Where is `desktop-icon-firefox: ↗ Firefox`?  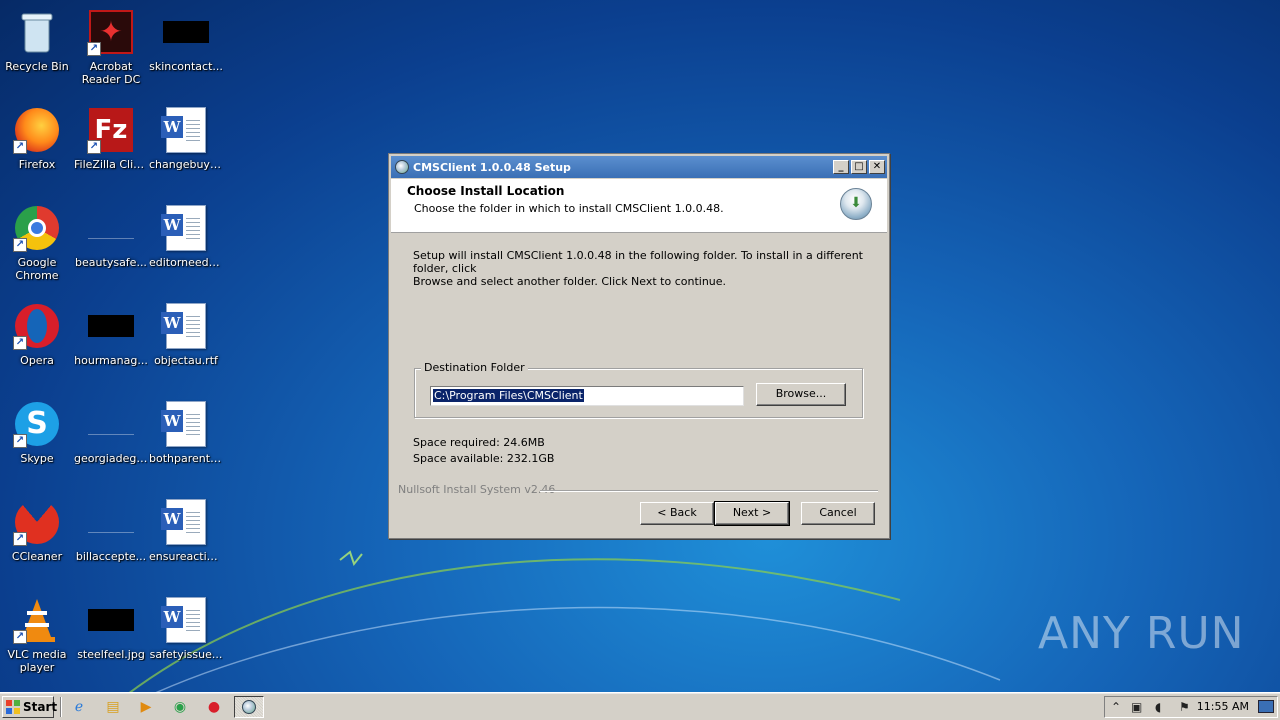
desktop-icon-firefox: ↗ Firefox is located at coordinates (37, 138).